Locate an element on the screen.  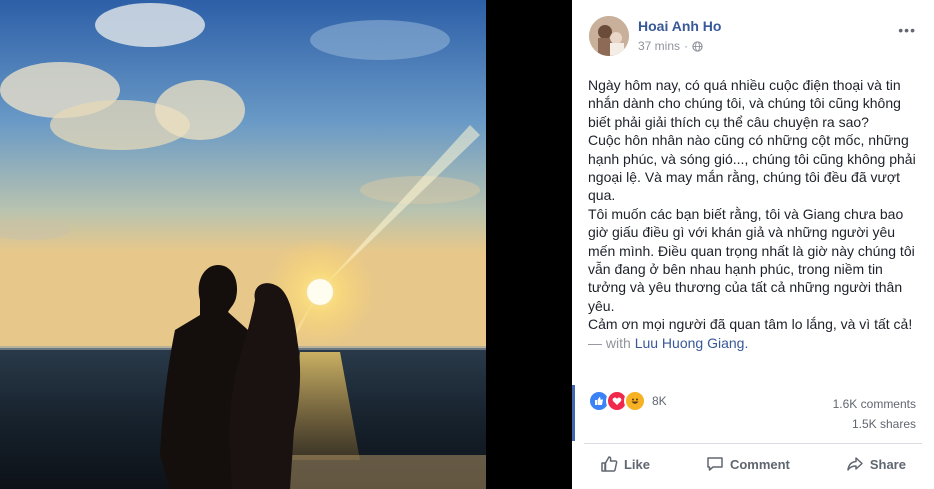
comment-icon is located at coordinates (715, 464).